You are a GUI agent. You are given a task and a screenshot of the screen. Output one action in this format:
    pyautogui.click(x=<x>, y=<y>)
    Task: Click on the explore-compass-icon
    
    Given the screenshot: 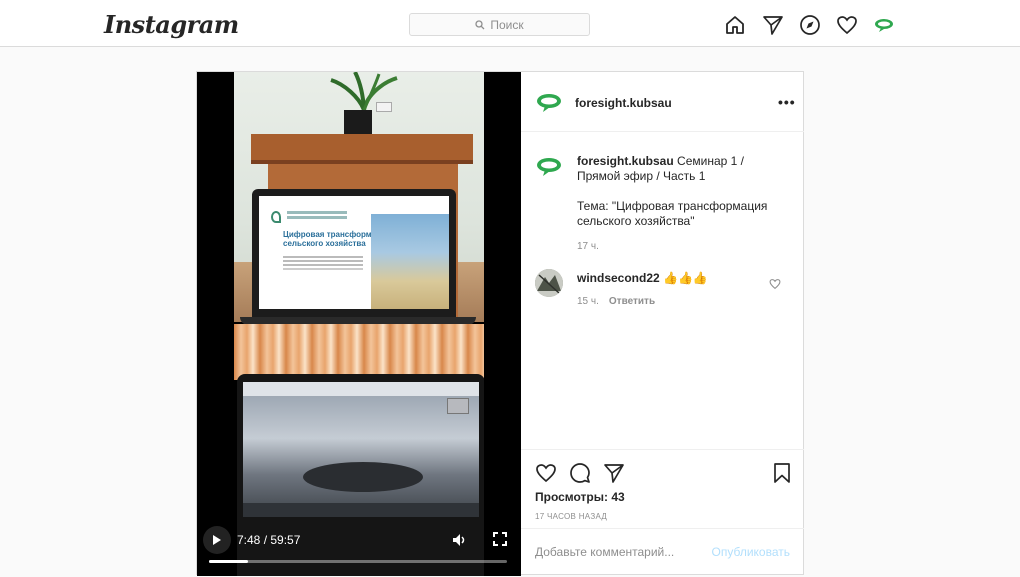 What is the action you would take?
    pyautogui.click(x=810, y=25)
    